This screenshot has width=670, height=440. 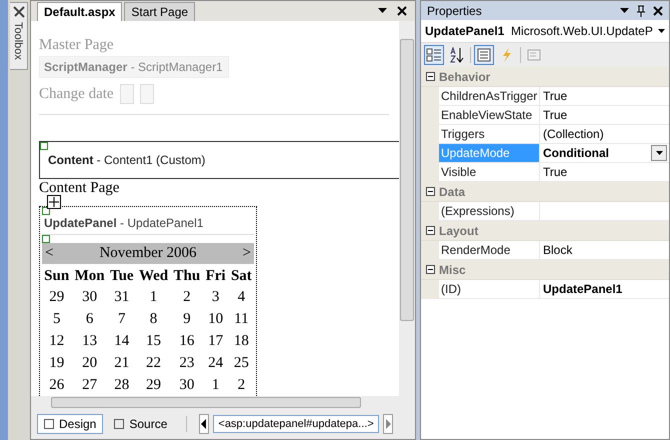 What do you see at coordinates (79, 11) in the screenshot?
I see `document-tab: Default.aspx` at bounding box center [79, 11].